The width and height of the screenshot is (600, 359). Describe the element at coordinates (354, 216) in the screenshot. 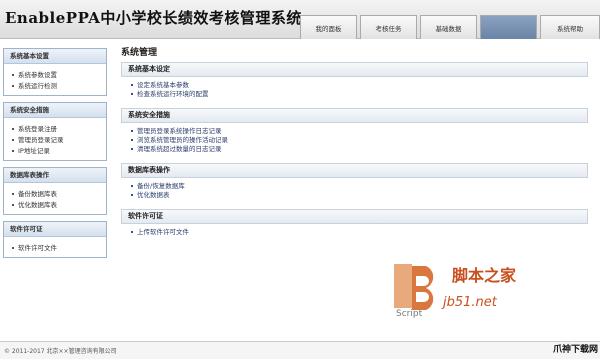

I see `section-title: 软件许可证` at that location.